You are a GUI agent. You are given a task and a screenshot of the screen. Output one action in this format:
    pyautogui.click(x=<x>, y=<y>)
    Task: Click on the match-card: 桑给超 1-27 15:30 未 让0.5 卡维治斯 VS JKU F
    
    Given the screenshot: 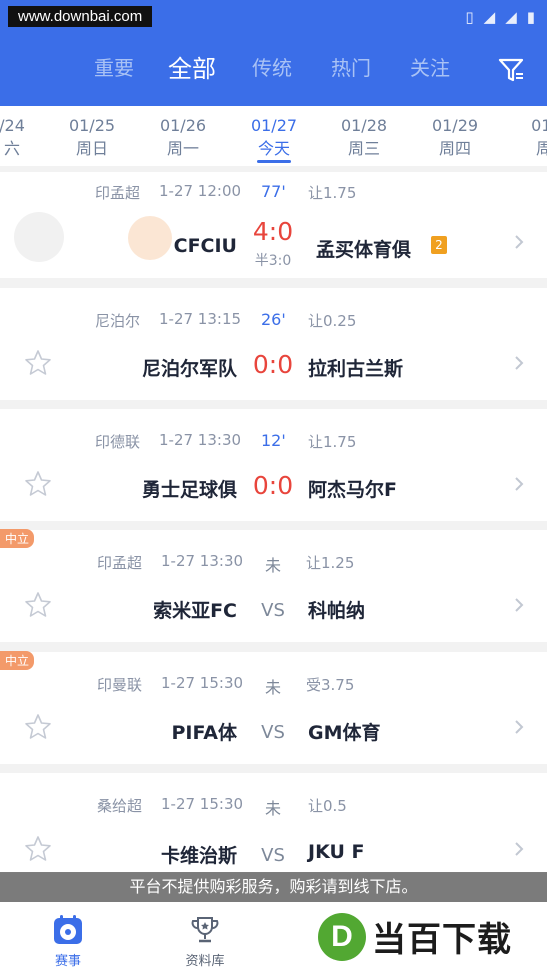 What is the action you would take?
    pyautogui.click(x=273, y=823)
    